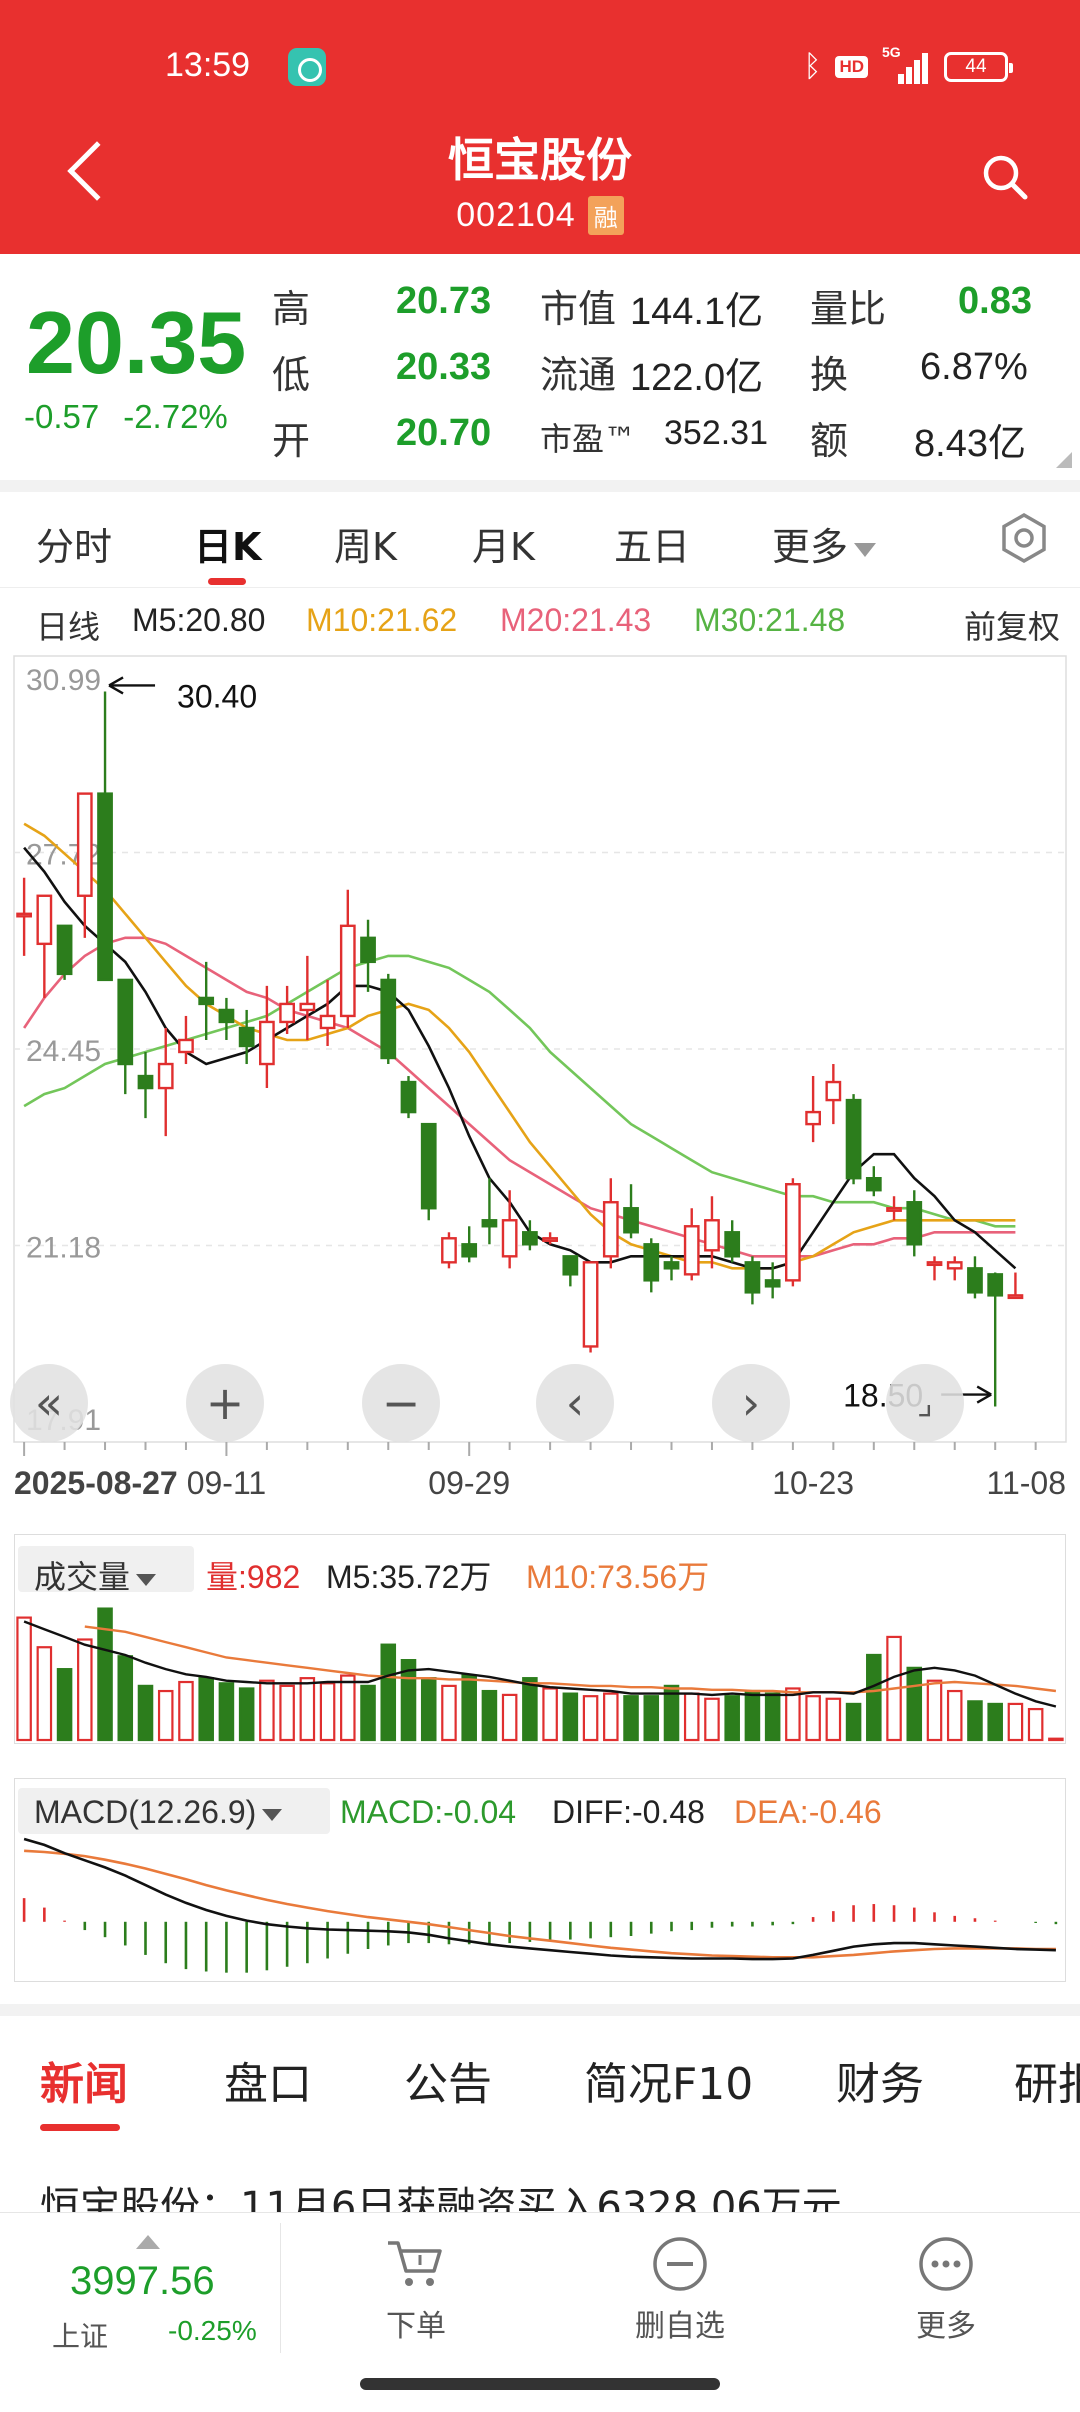 This screenshot has width=1080, height=2412. I want to click on ma20-line, so click(519, 1097).